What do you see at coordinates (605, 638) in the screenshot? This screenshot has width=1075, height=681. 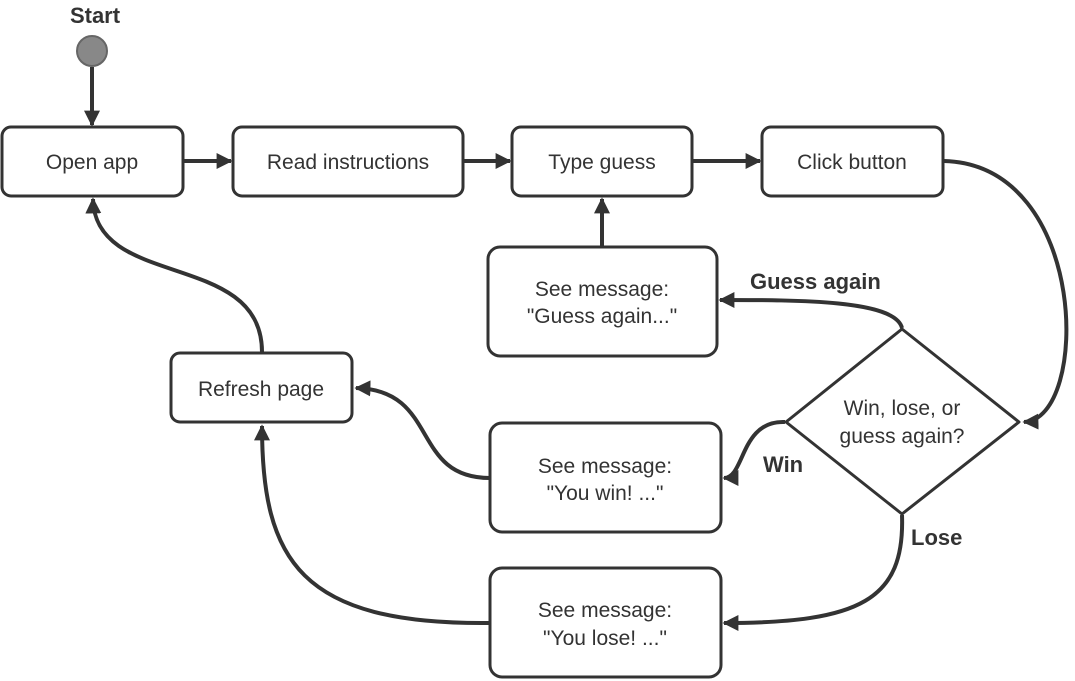 I see `node-label-line2: "You lose! ..."` at bounding box center [605, 638].